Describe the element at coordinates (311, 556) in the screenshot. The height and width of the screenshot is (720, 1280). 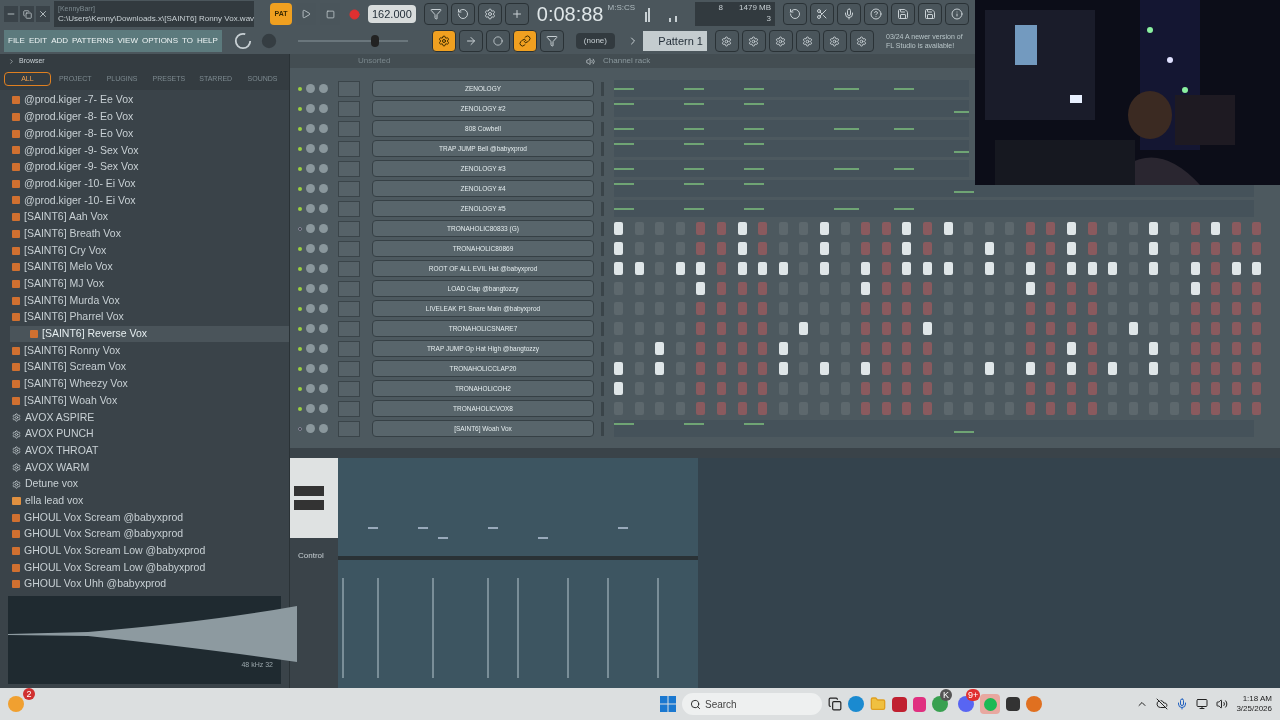
I see `control-label: Control` at that location.